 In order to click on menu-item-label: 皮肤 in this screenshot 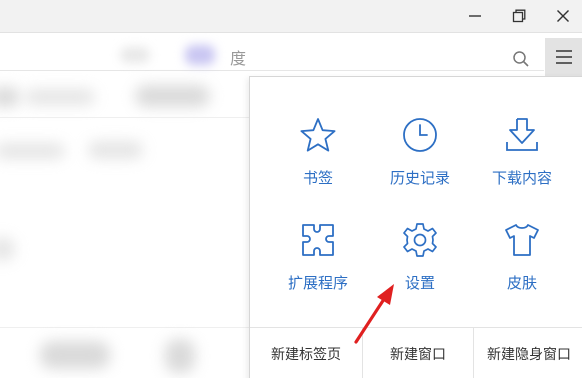, I will do `click(521, 283)`.